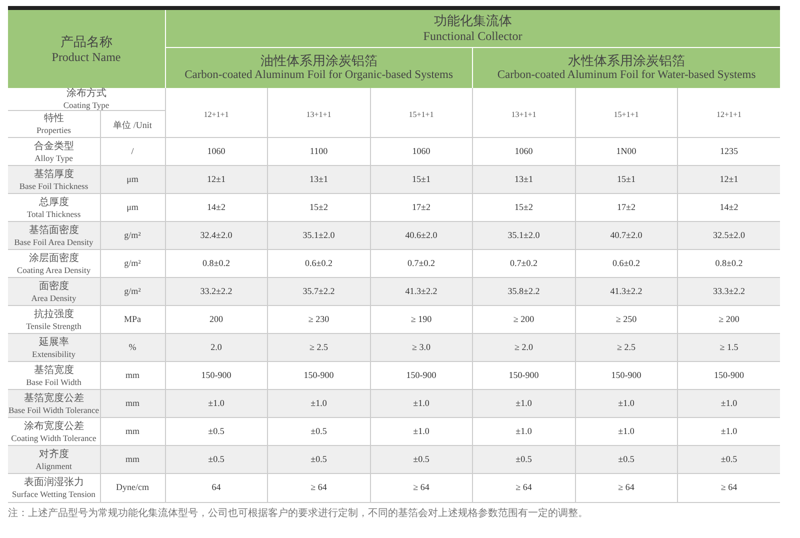  Describe the element at coordinates (626, 320) in the screenshot. I see `table-cell: ≥ 250` at that location.